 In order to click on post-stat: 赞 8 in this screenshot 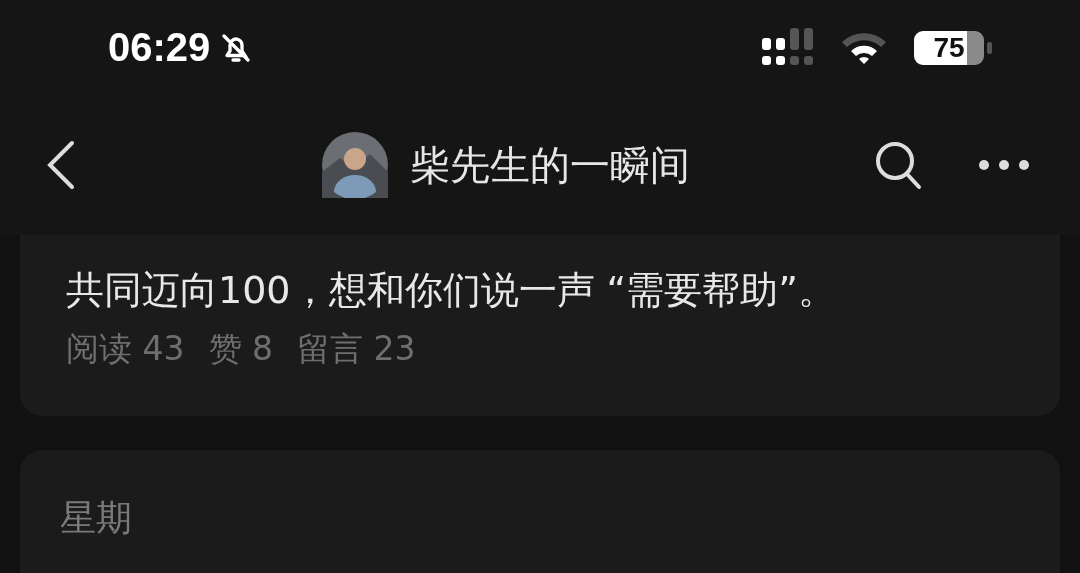, I will do `click(240, 349)`.